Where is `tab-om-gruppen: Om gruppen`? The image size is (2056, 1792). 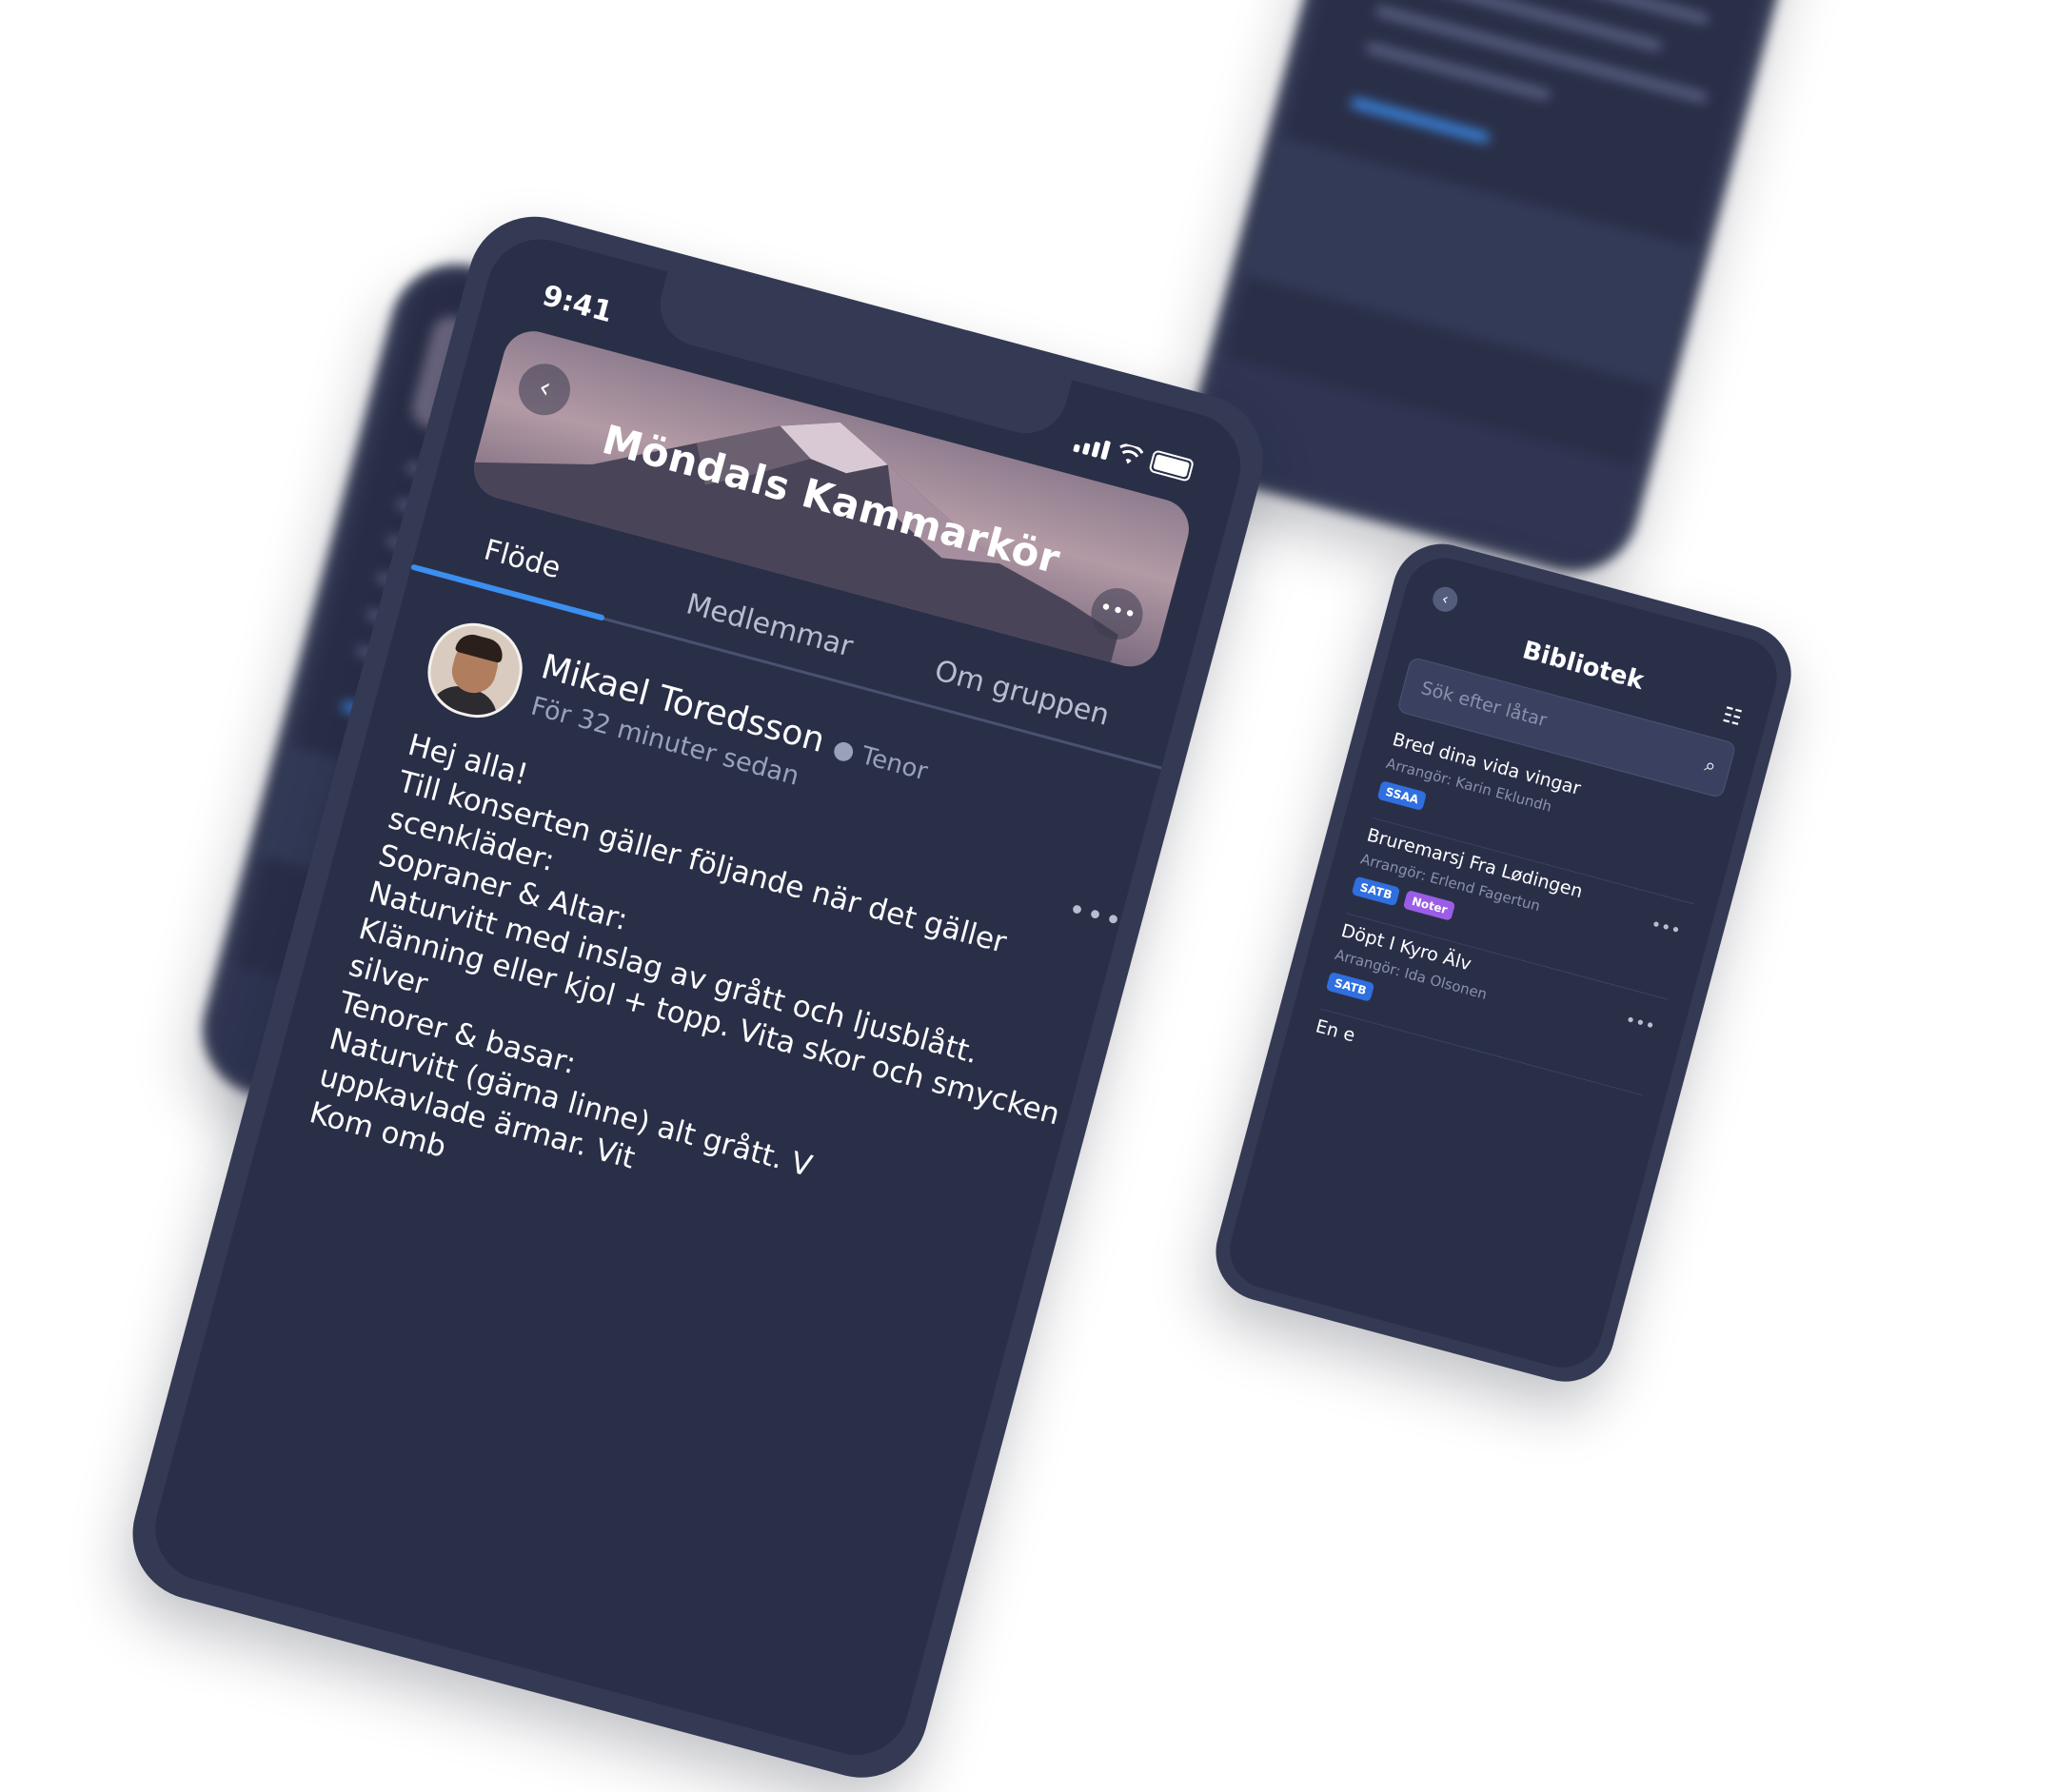 tab-om-gruppen: Om gruppen is located at coordinates (1022, 693).